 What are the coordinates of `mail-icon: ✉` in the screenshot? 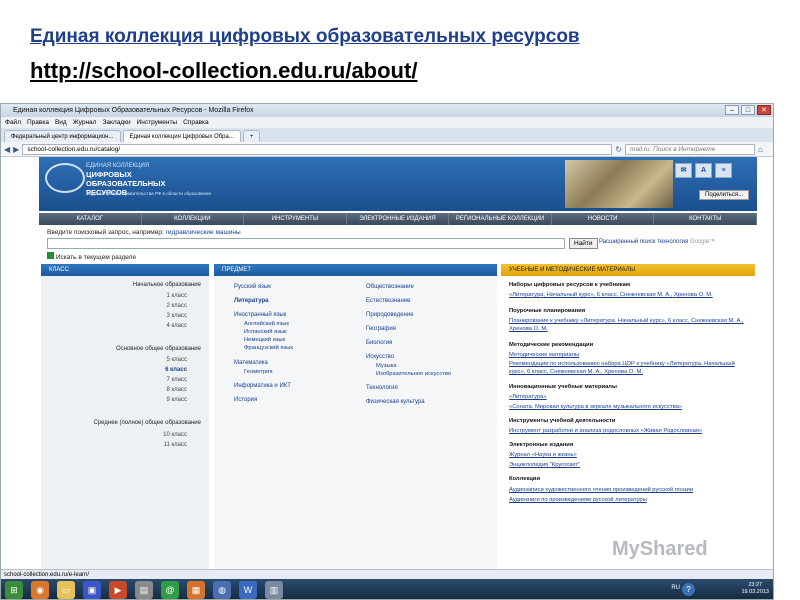 It's located at (683, 170).